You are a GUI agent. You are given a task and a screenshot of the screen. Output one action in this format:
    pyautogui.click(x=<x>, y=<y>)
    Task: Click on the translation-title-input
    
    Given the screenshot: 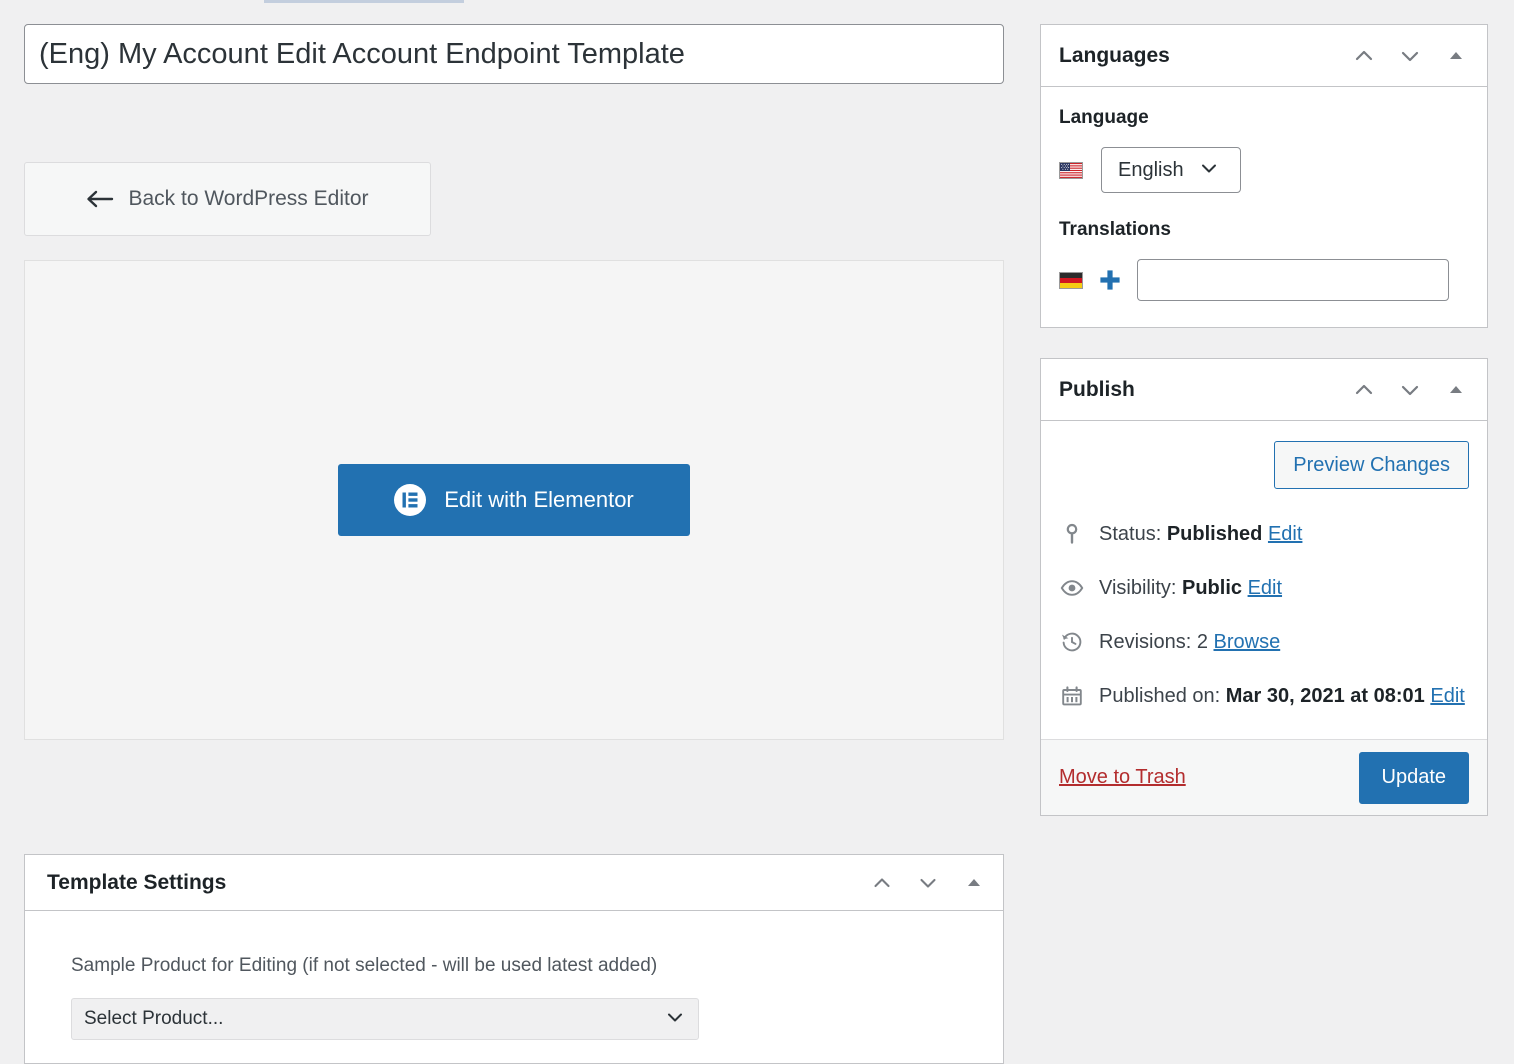 What is the action you would take?
    pyautogui.click(x=1293, y=280)
    